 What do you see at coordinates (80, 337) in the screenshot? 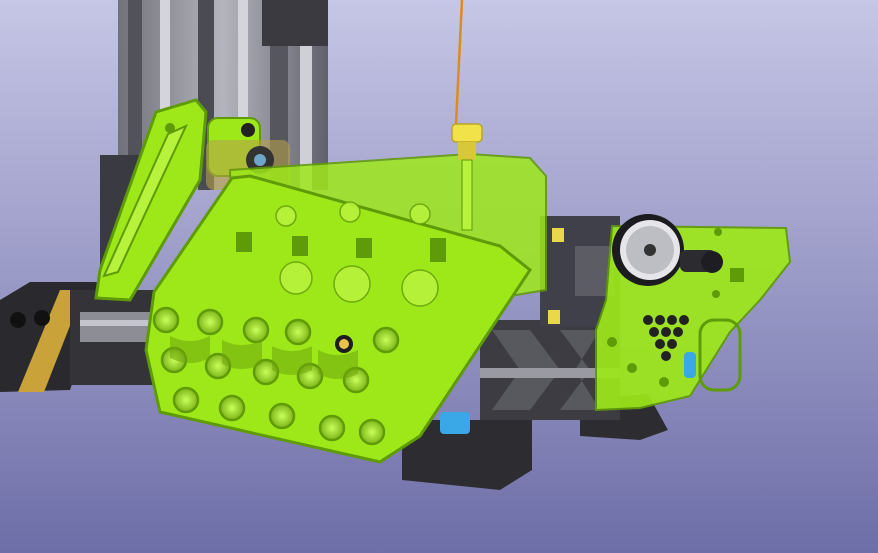
I see `left-black-carriage` at bounding box center [80, 337].